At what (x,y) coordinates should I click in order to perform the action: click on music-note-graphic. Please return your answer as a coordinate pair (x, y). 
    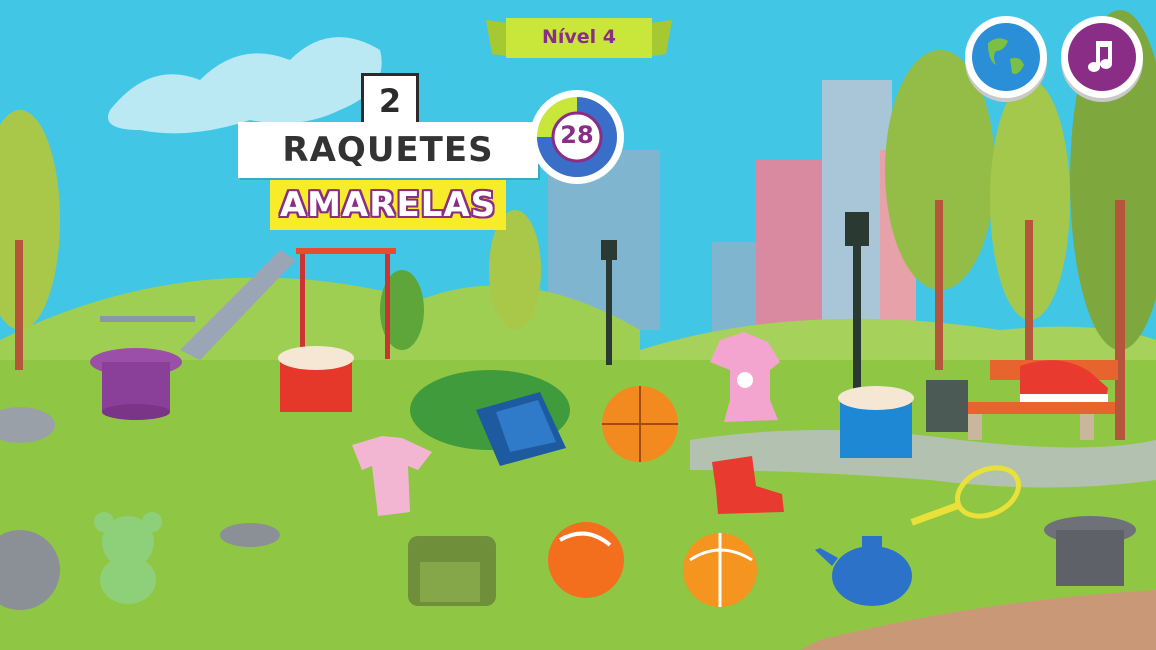
    Looking at the image, I should click on (1100, 56).